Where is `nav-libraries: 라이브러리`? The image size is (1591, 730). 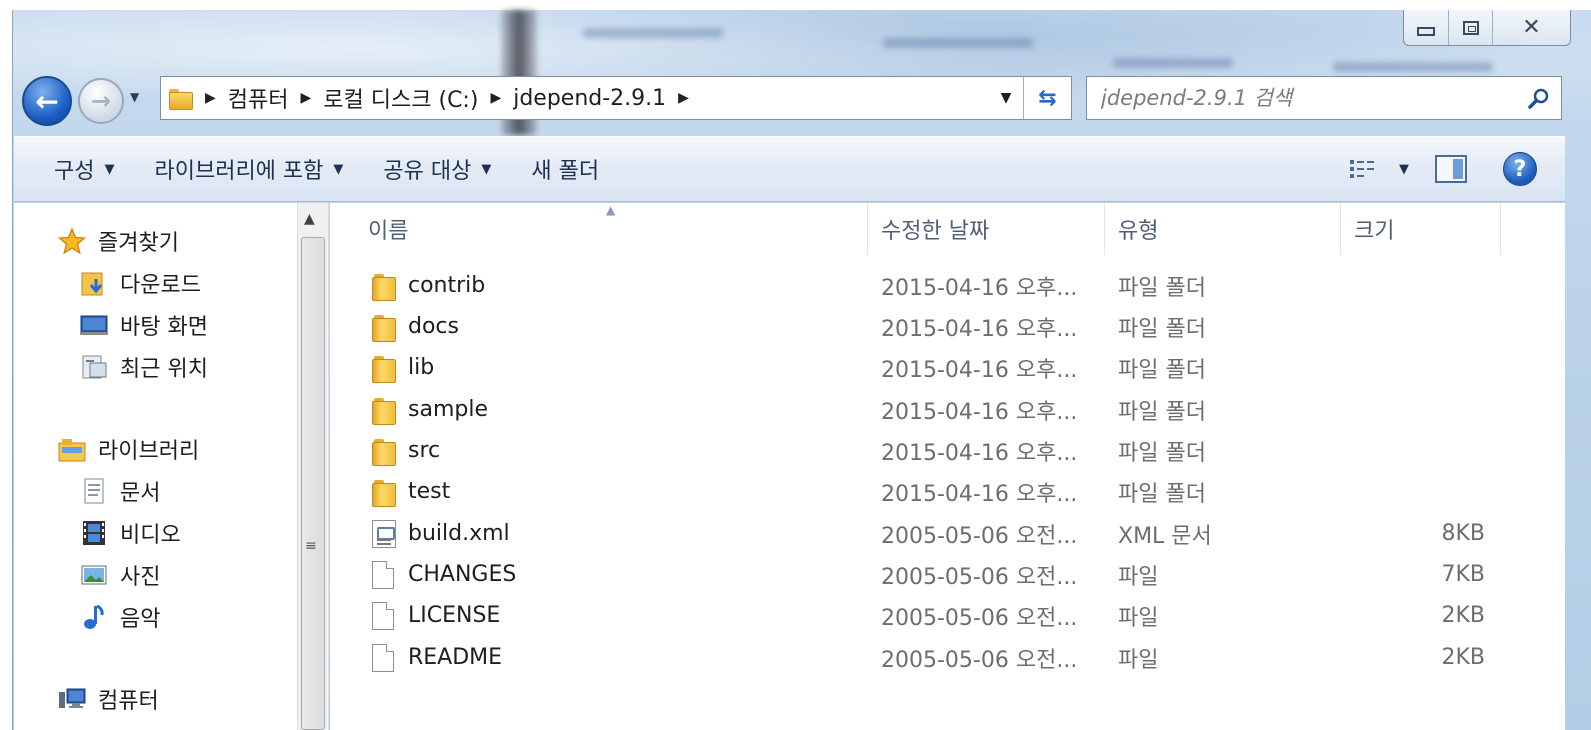 nav-libraries: 라이브러리 is located at coordinates (128, 449).